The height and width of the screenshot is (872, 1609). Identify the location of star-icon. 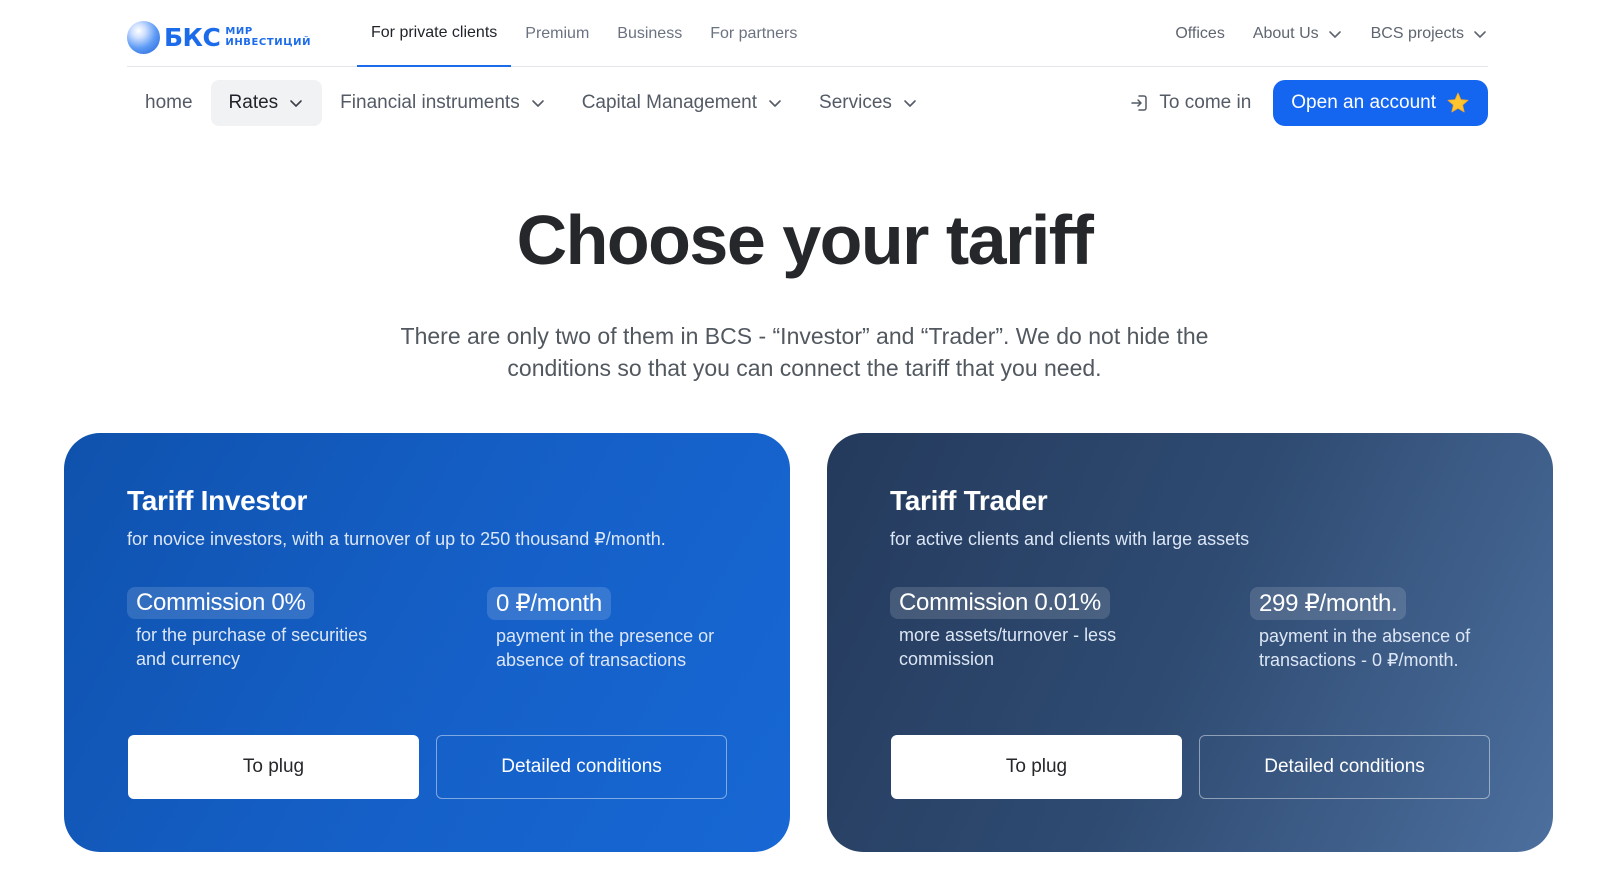
(1458, 102).